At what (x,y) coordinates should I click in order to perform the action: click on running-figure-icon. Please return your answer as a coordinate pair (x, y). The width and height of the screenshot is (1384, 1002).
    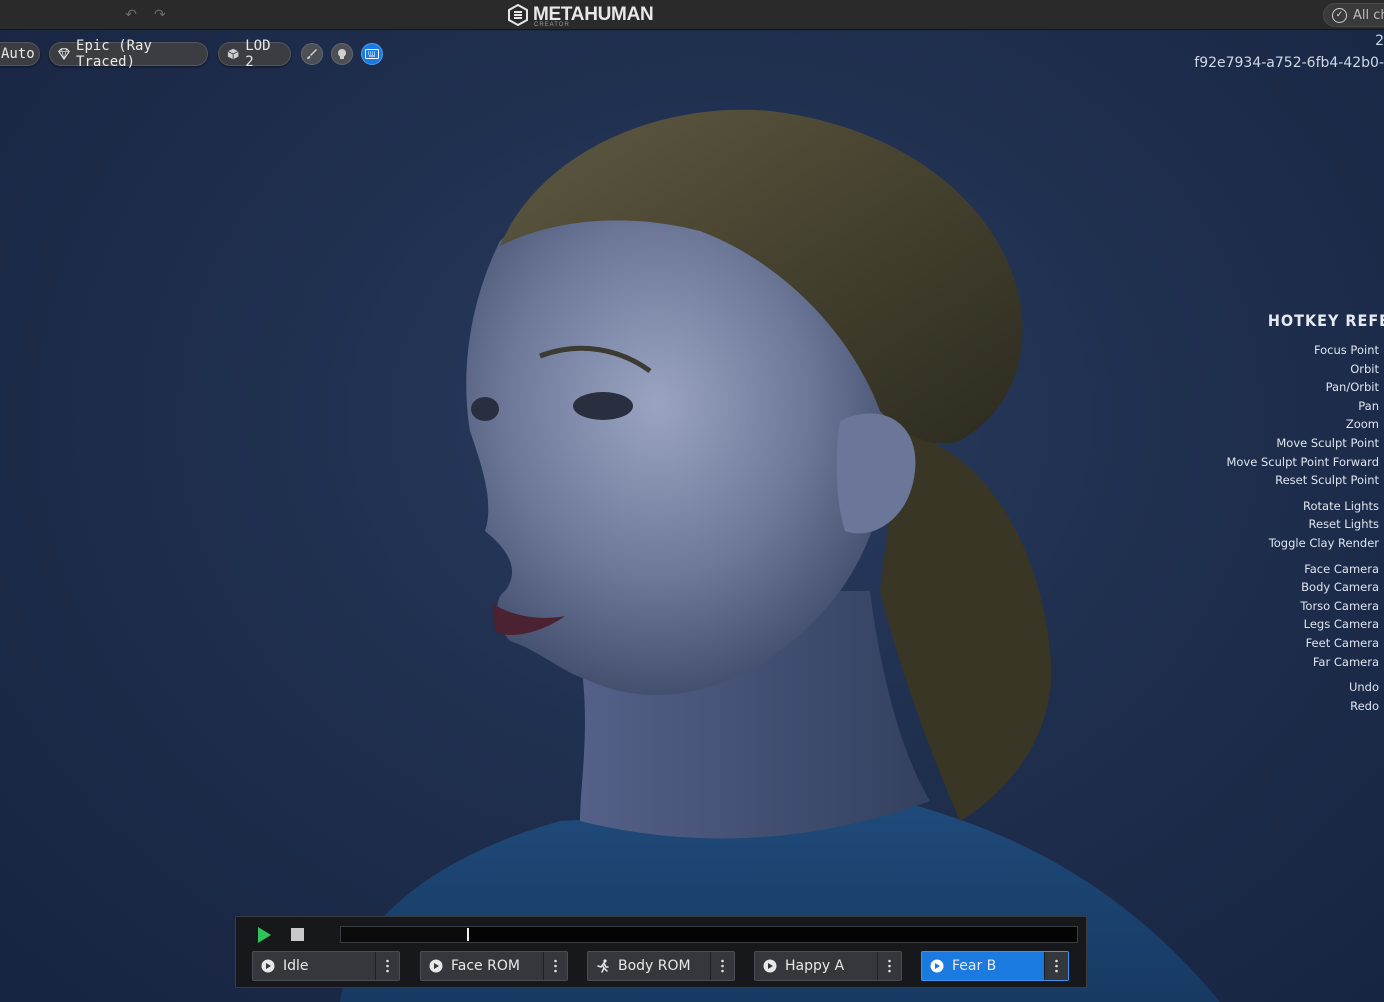
    Looking at the image, I should click on (603, 966).